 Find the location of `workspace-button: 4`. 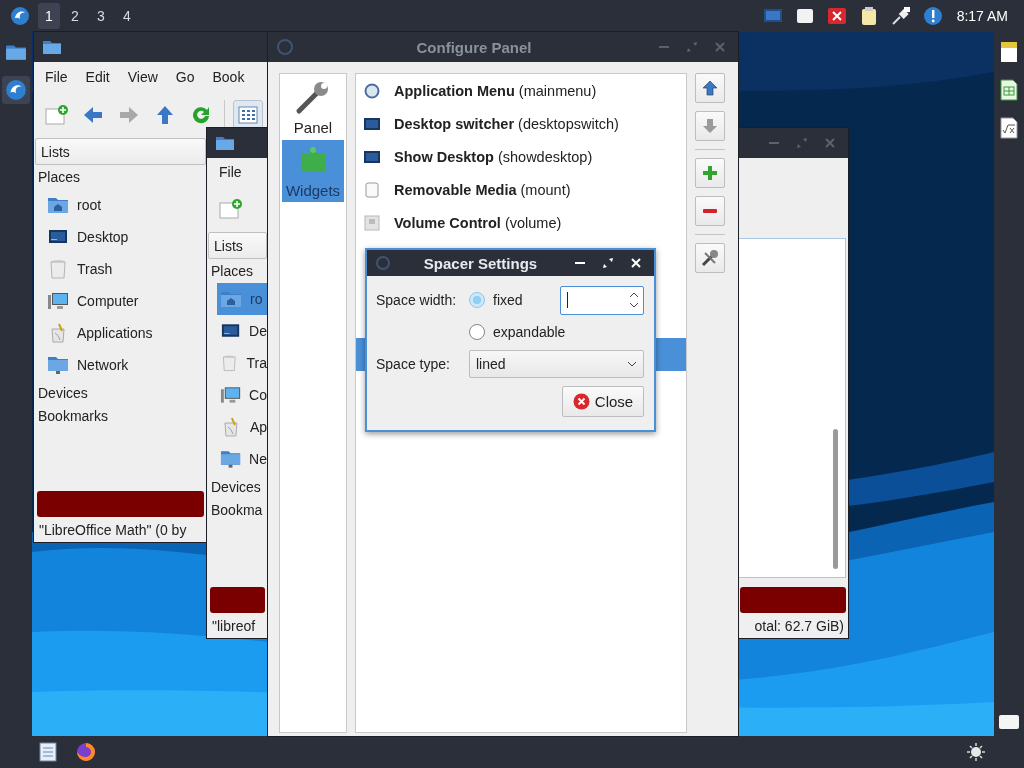

workspace-button: 4 is located at coordinates (127, 16).